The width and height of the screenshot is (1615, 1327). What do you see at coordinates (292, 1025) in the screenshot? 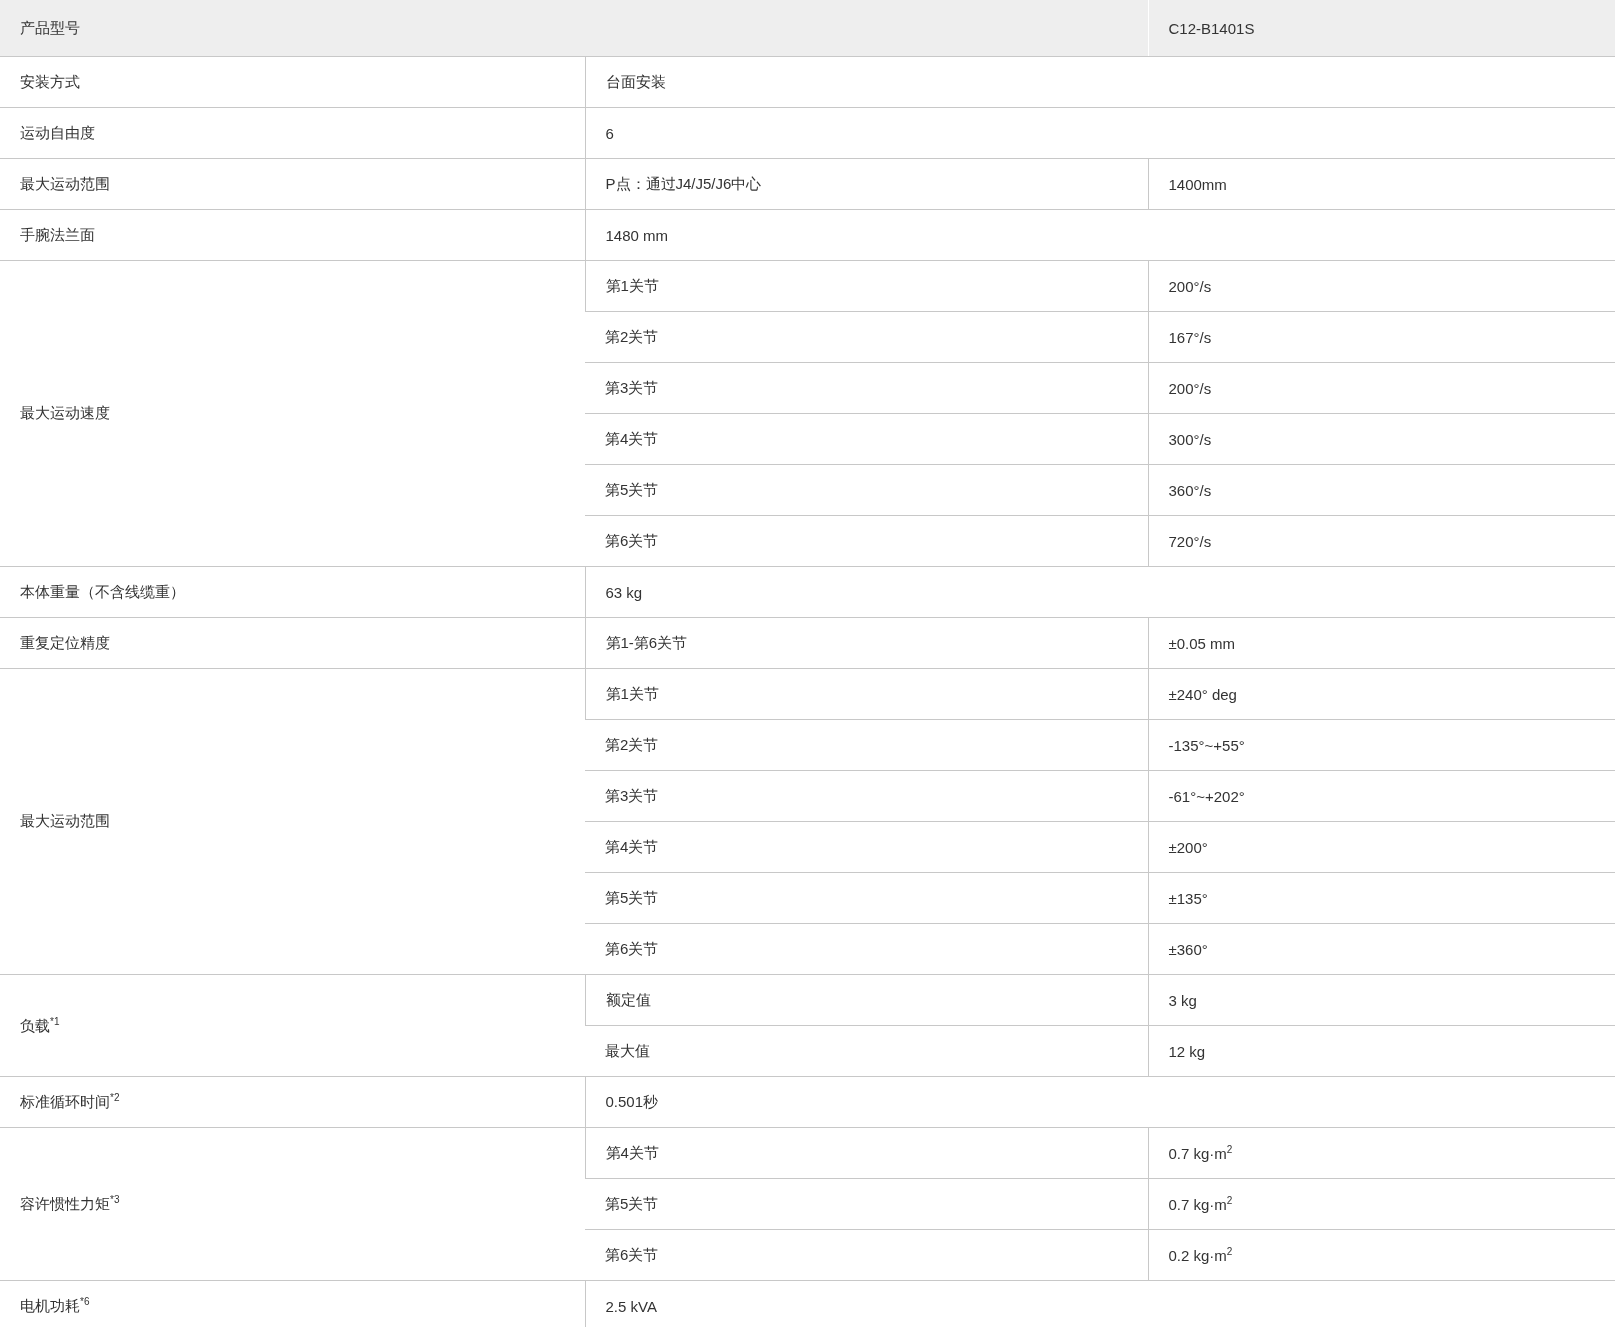
I see `table-cell: 负载$^{*1}$` at bounding box center [292, 1025].